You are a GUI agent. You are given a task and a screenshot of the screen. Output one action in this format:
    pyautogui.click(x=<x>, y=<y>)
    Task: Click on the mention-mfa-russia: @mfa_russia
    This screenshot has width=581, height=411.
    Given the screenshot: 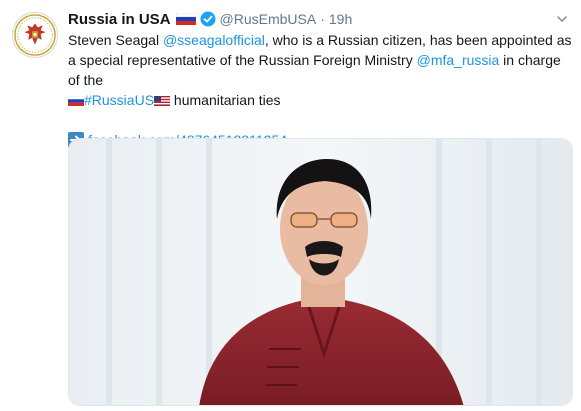 What is the action you would take?
    pyautogui.click(x=458, y=60)
    